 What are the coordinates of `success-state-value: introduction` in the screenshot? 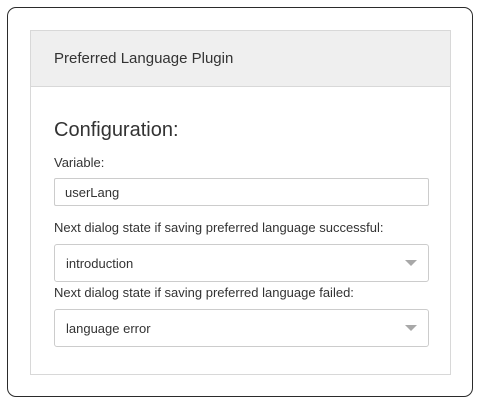 It's located at (100, 263).